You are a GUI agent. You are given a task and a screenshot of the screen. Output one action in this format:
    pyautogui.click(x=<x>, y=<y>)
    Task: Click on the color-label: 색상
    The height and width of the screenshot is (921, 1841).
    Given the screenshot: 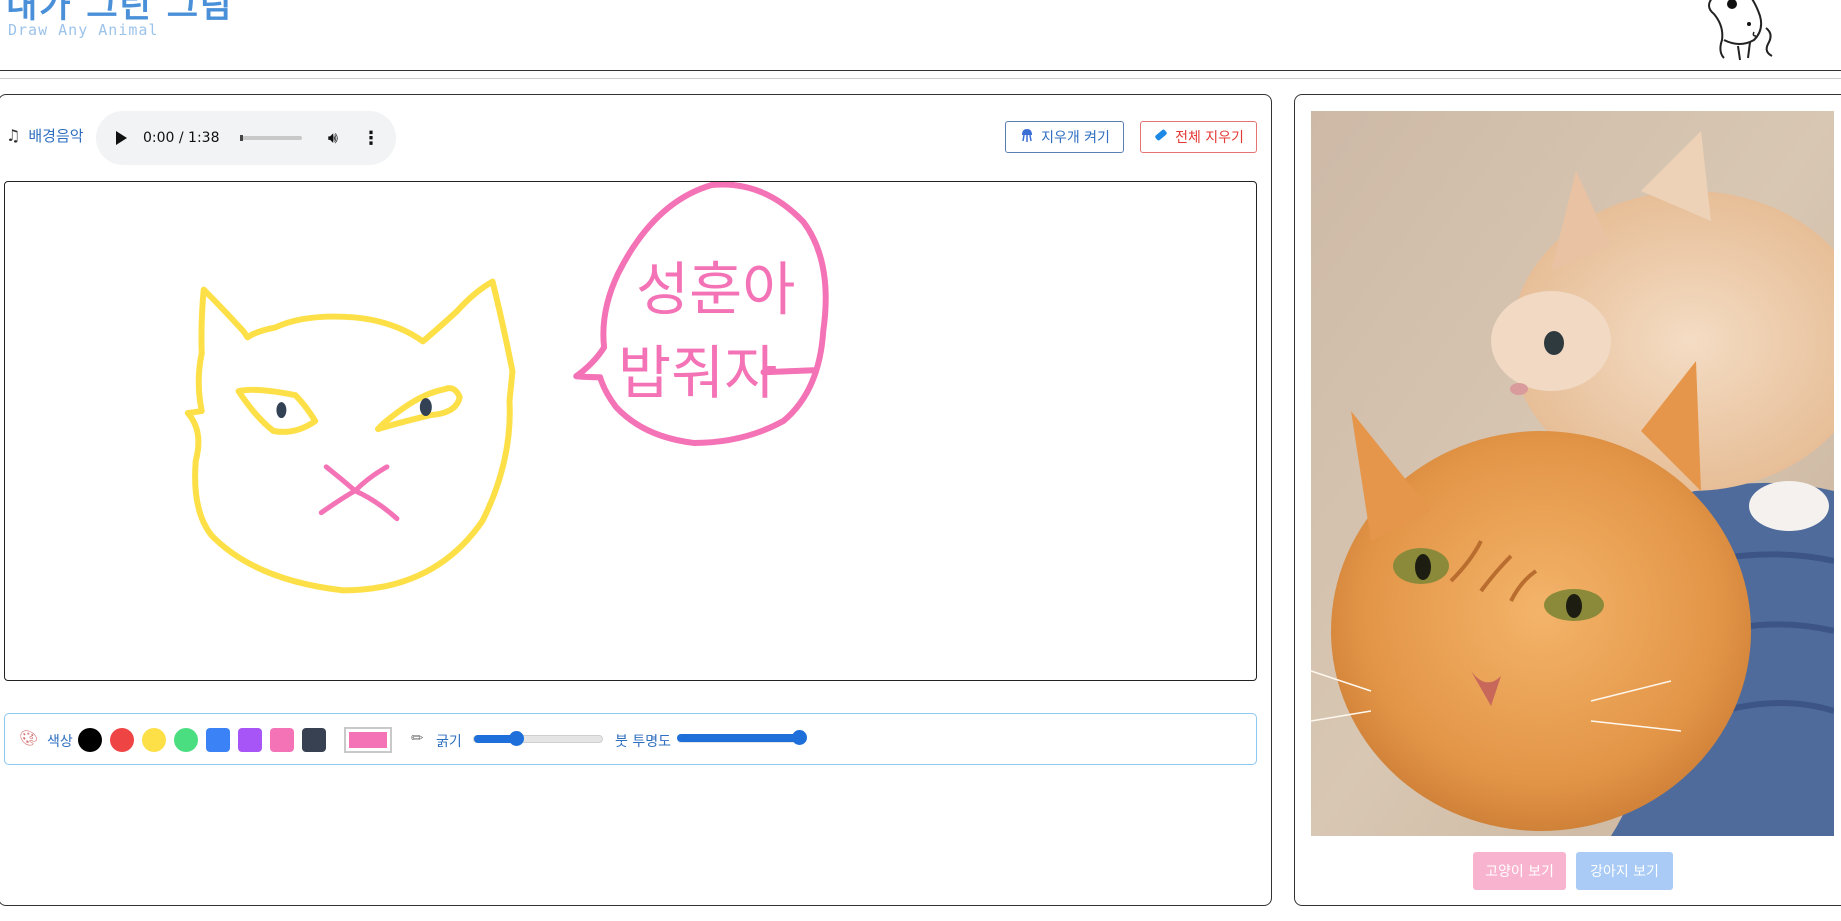 What is the action you would take?
    pyautogui.click(x=60, y=742)
    